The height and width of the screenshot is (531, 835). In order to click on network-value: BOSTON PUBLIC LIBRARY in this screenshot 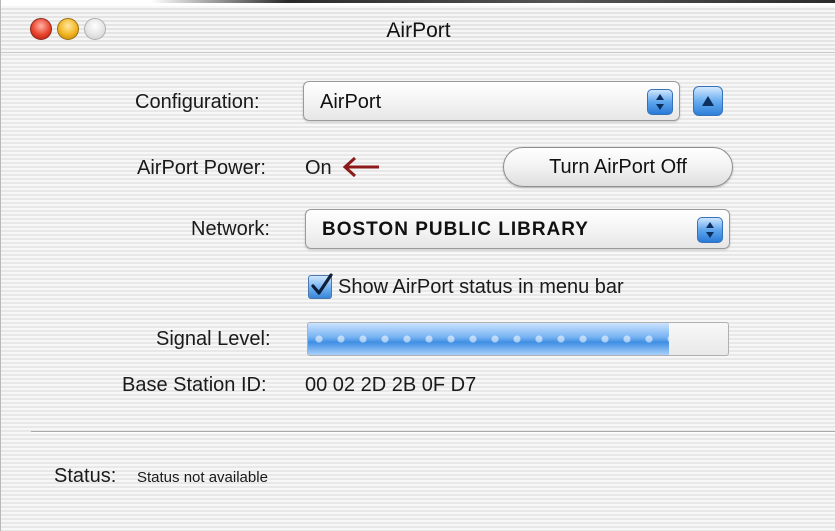, I will do `click(455, 229)`.